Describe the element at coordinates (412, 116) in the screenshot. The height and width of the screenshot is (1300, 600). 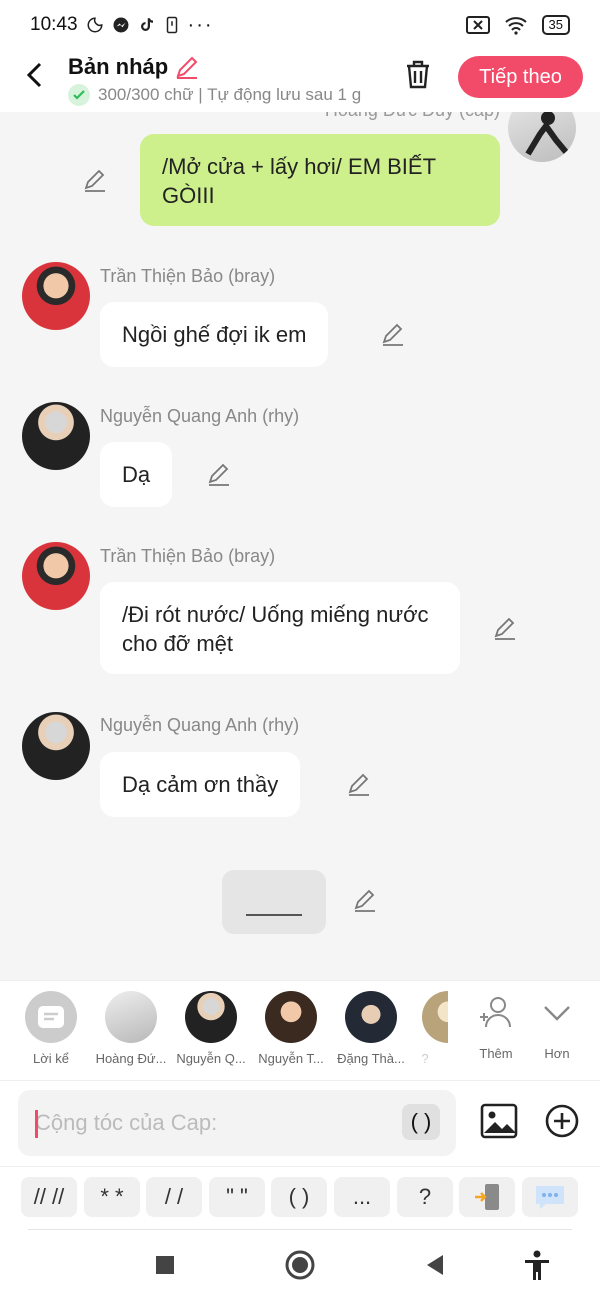
I see `sender-name: Hoàng Đức Duy (cap)` at that location.